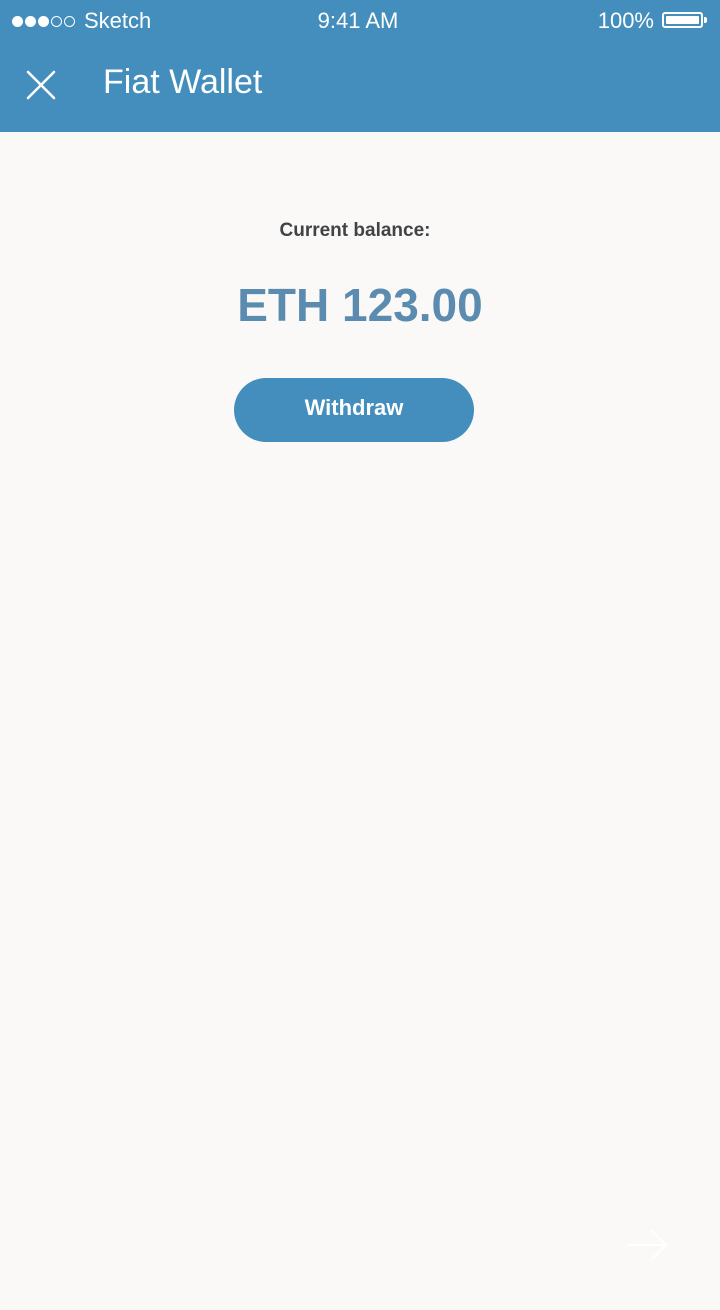 Image resolution: width=720 pixels, height=1310 pixels. Describe the element at coordinates (360, 21) in the screenshot. I see `status-bar: Sketch 9:41 AM 100%` at that location.